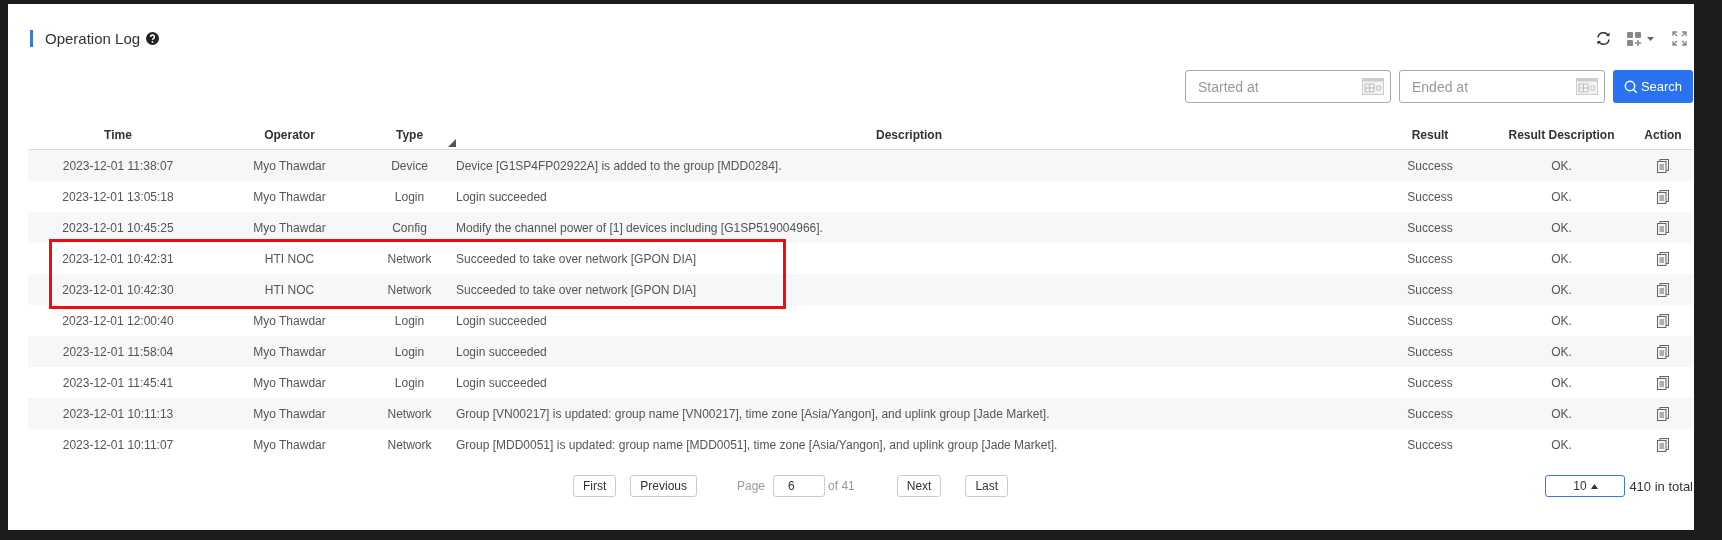 The image size is (1722, 540). Describe the element at coordinates (909, 413) in the screenshot. I see `table-cell: Group [VN00217] is updated: group name [VN00217], time zone [Asia/Yangon], and uplink group [Jade Market].` at that location.